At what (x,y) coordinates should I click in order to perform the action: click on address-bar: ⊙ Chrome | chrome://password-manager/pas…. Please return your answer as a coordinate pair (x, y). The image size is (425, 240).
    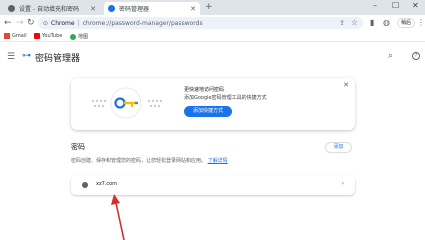
    Looking at the image, I should click on (200, 23).